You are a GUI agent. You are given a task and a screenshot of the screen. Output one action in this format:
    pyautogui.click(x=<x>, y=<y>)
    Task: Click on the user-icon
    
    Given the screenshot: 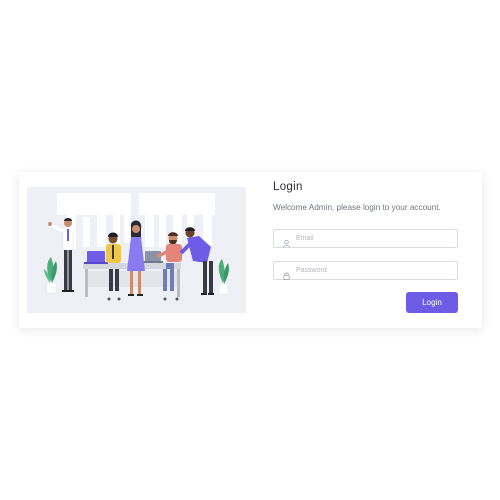 What is the action you would take?
    pyautogui.click(x=286, y=241)
    